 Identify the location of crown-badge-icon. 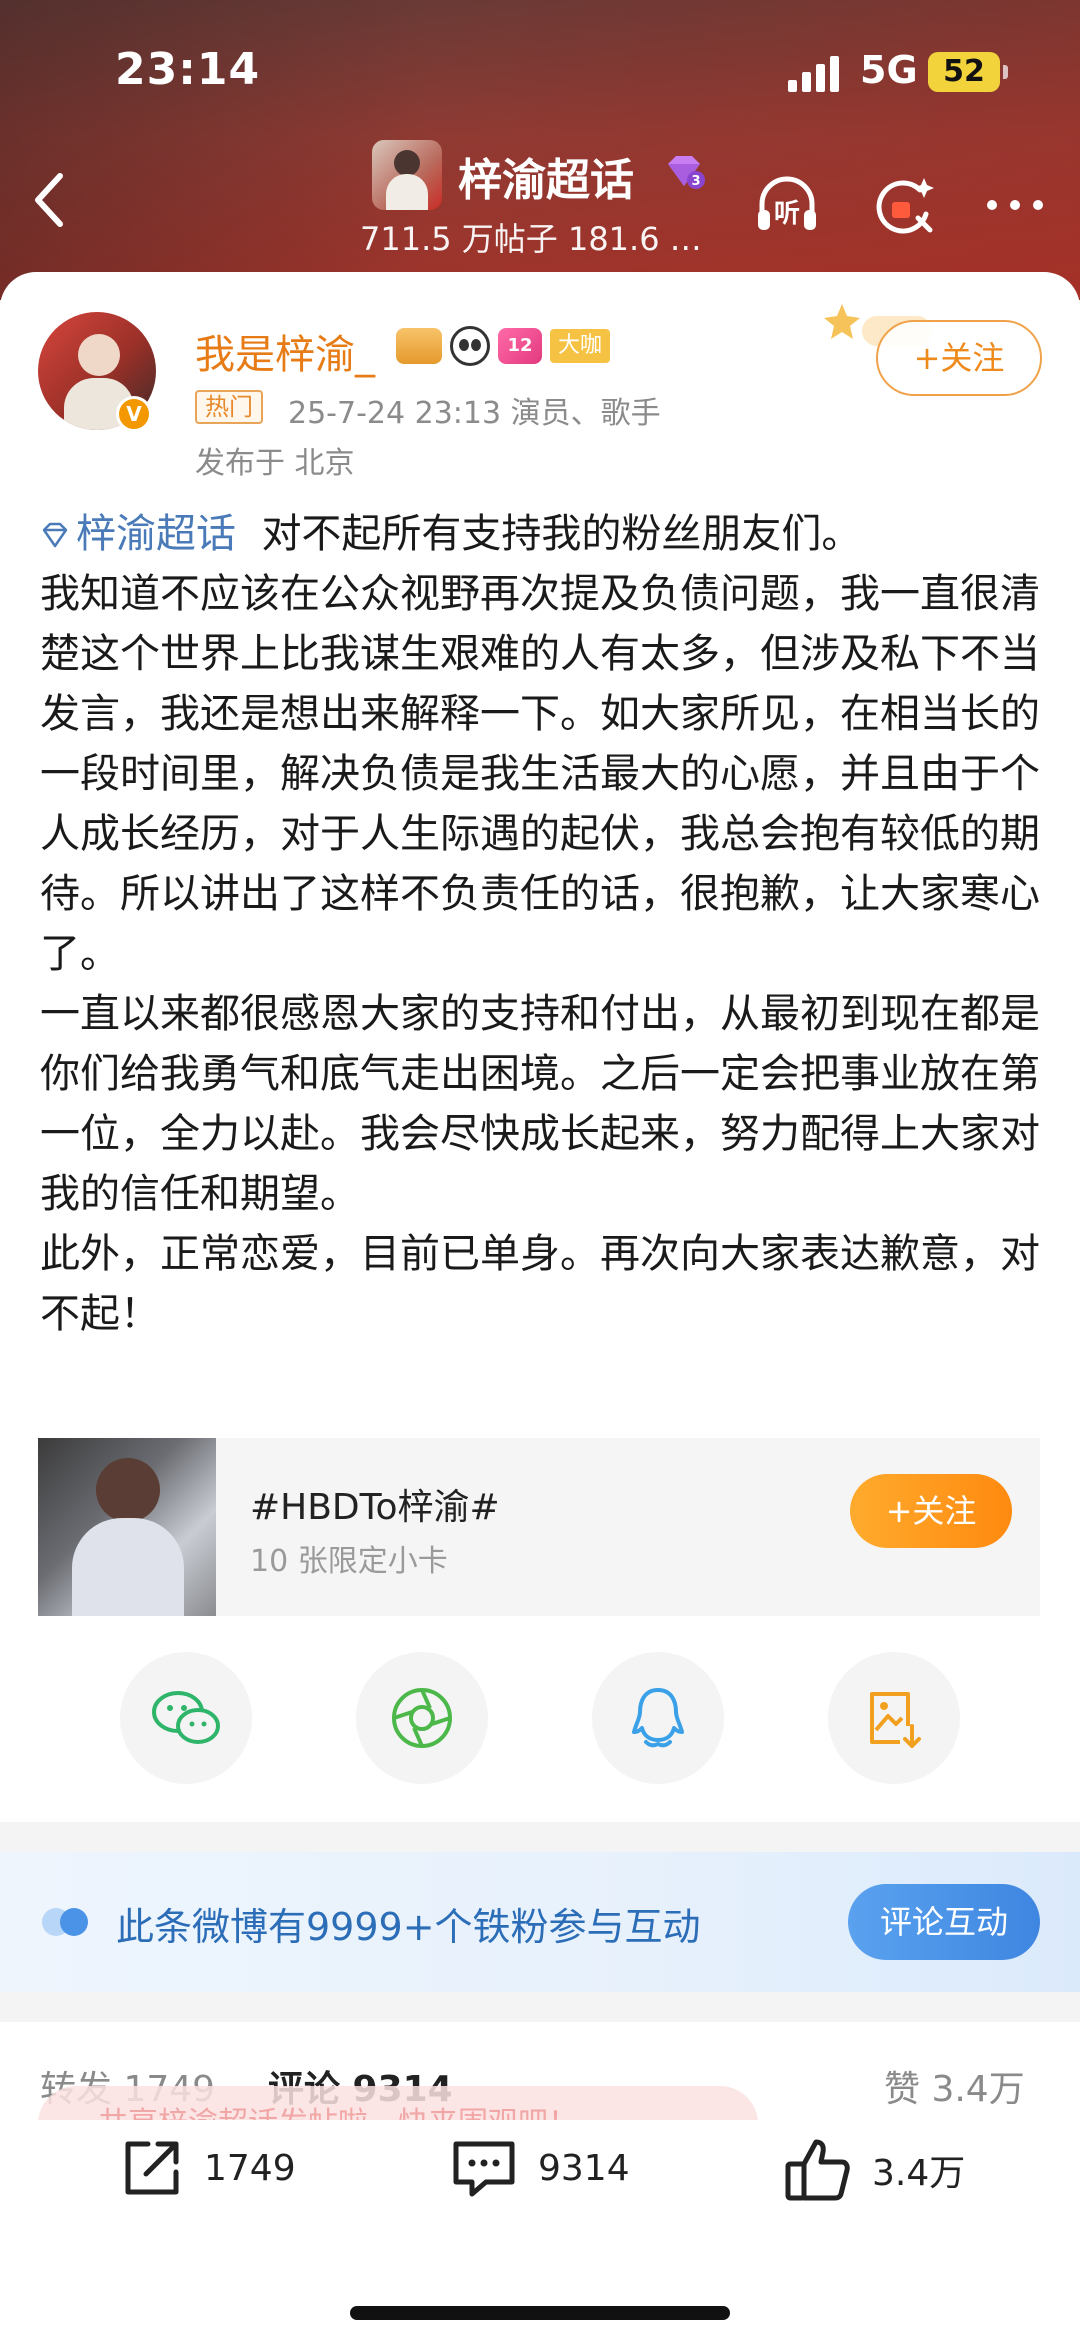
(419, 346).